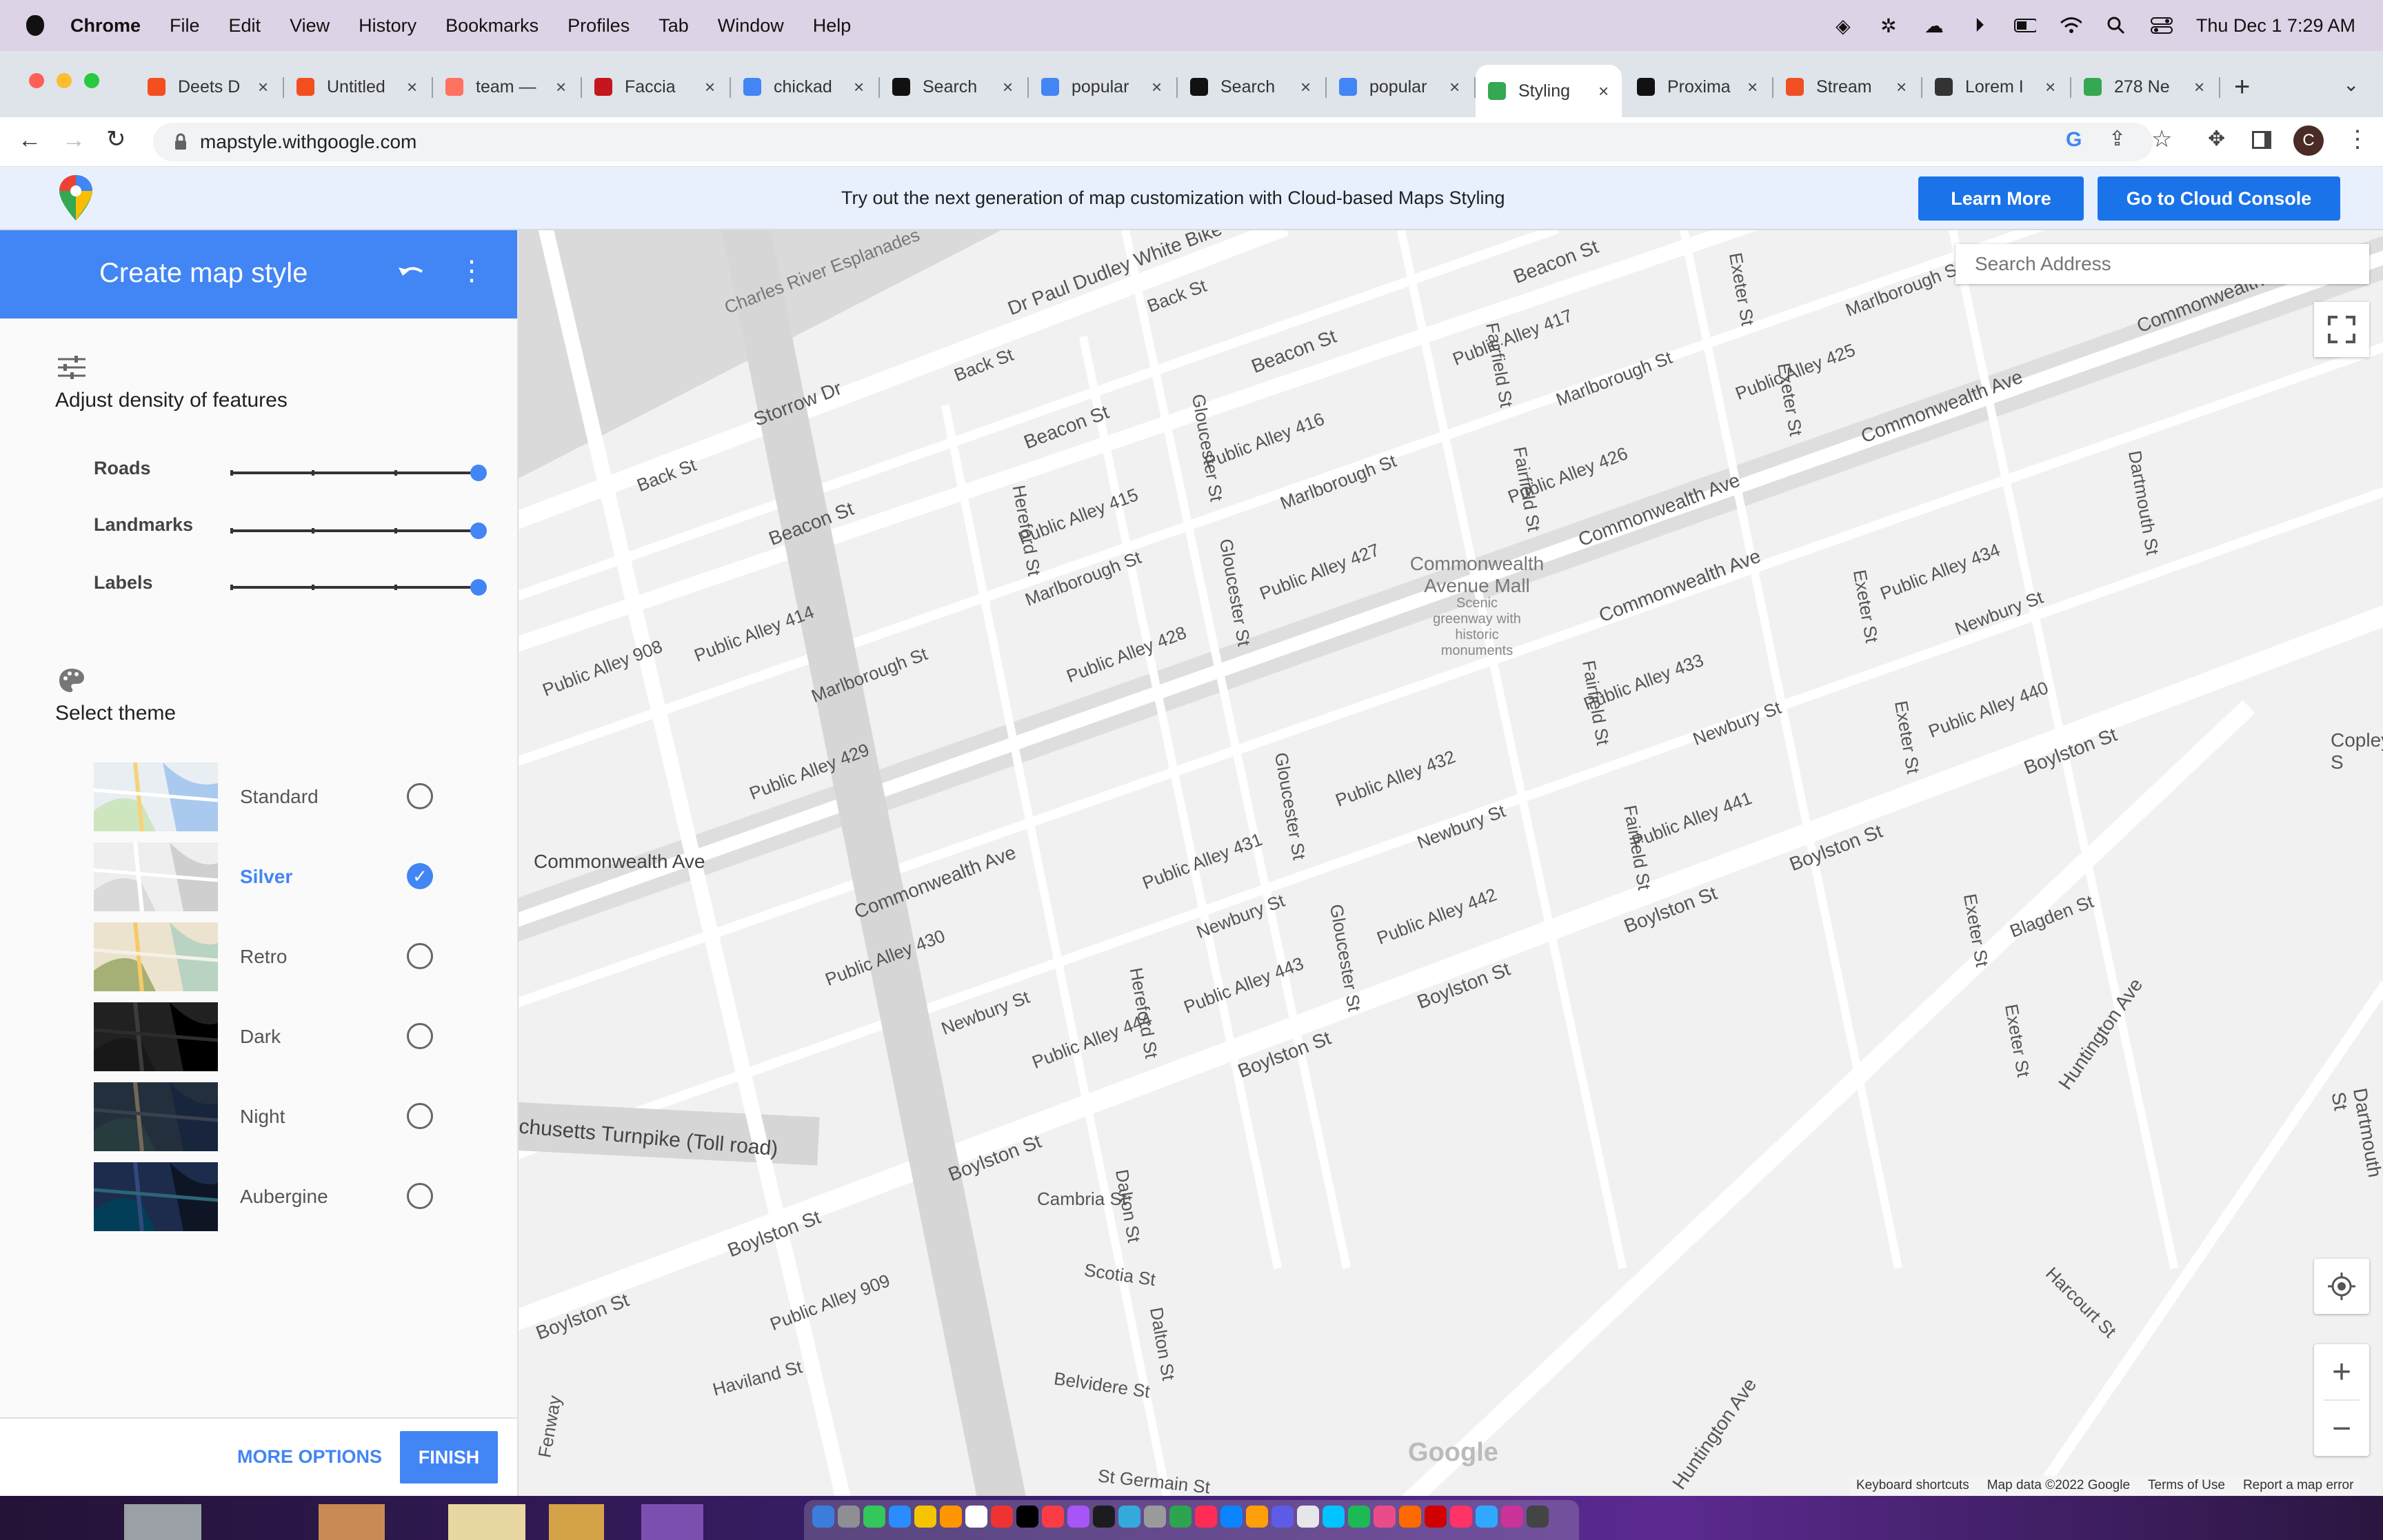  What do you see at coordinates (2219, 199) in the screenshot?
I see `go-to-cloud-console-button: Go to Cloud Console` at bounding box center [2219, 199].